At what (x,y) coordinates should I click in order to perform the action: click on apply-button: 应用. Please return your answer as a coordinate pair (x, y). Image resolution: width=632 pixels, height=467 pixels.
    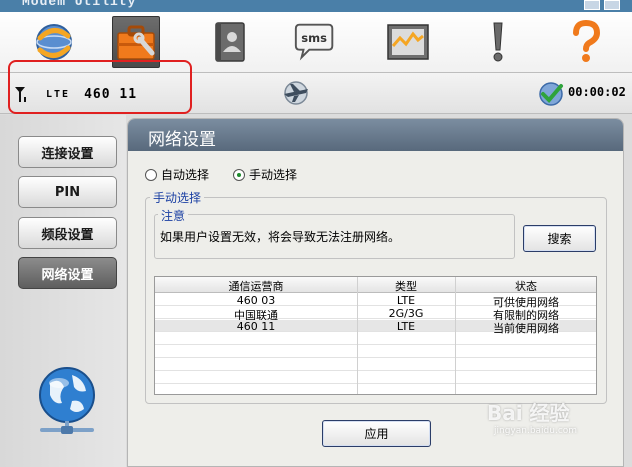
    Looking at the image, I should click on (376, 433).